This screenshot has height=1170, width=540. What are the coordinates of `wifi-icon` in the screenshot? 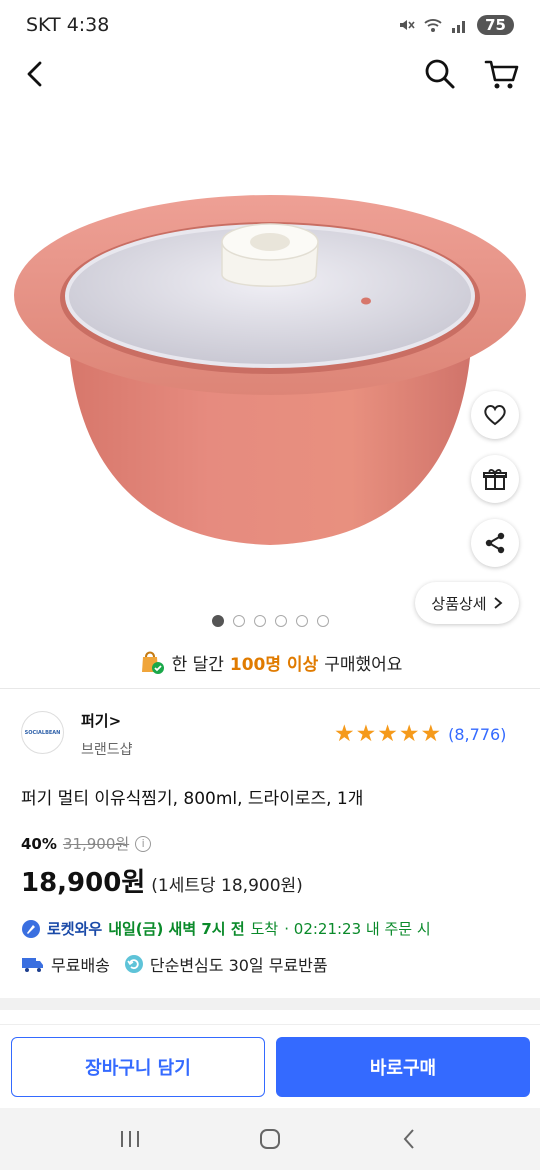 It's located at (433, 25).